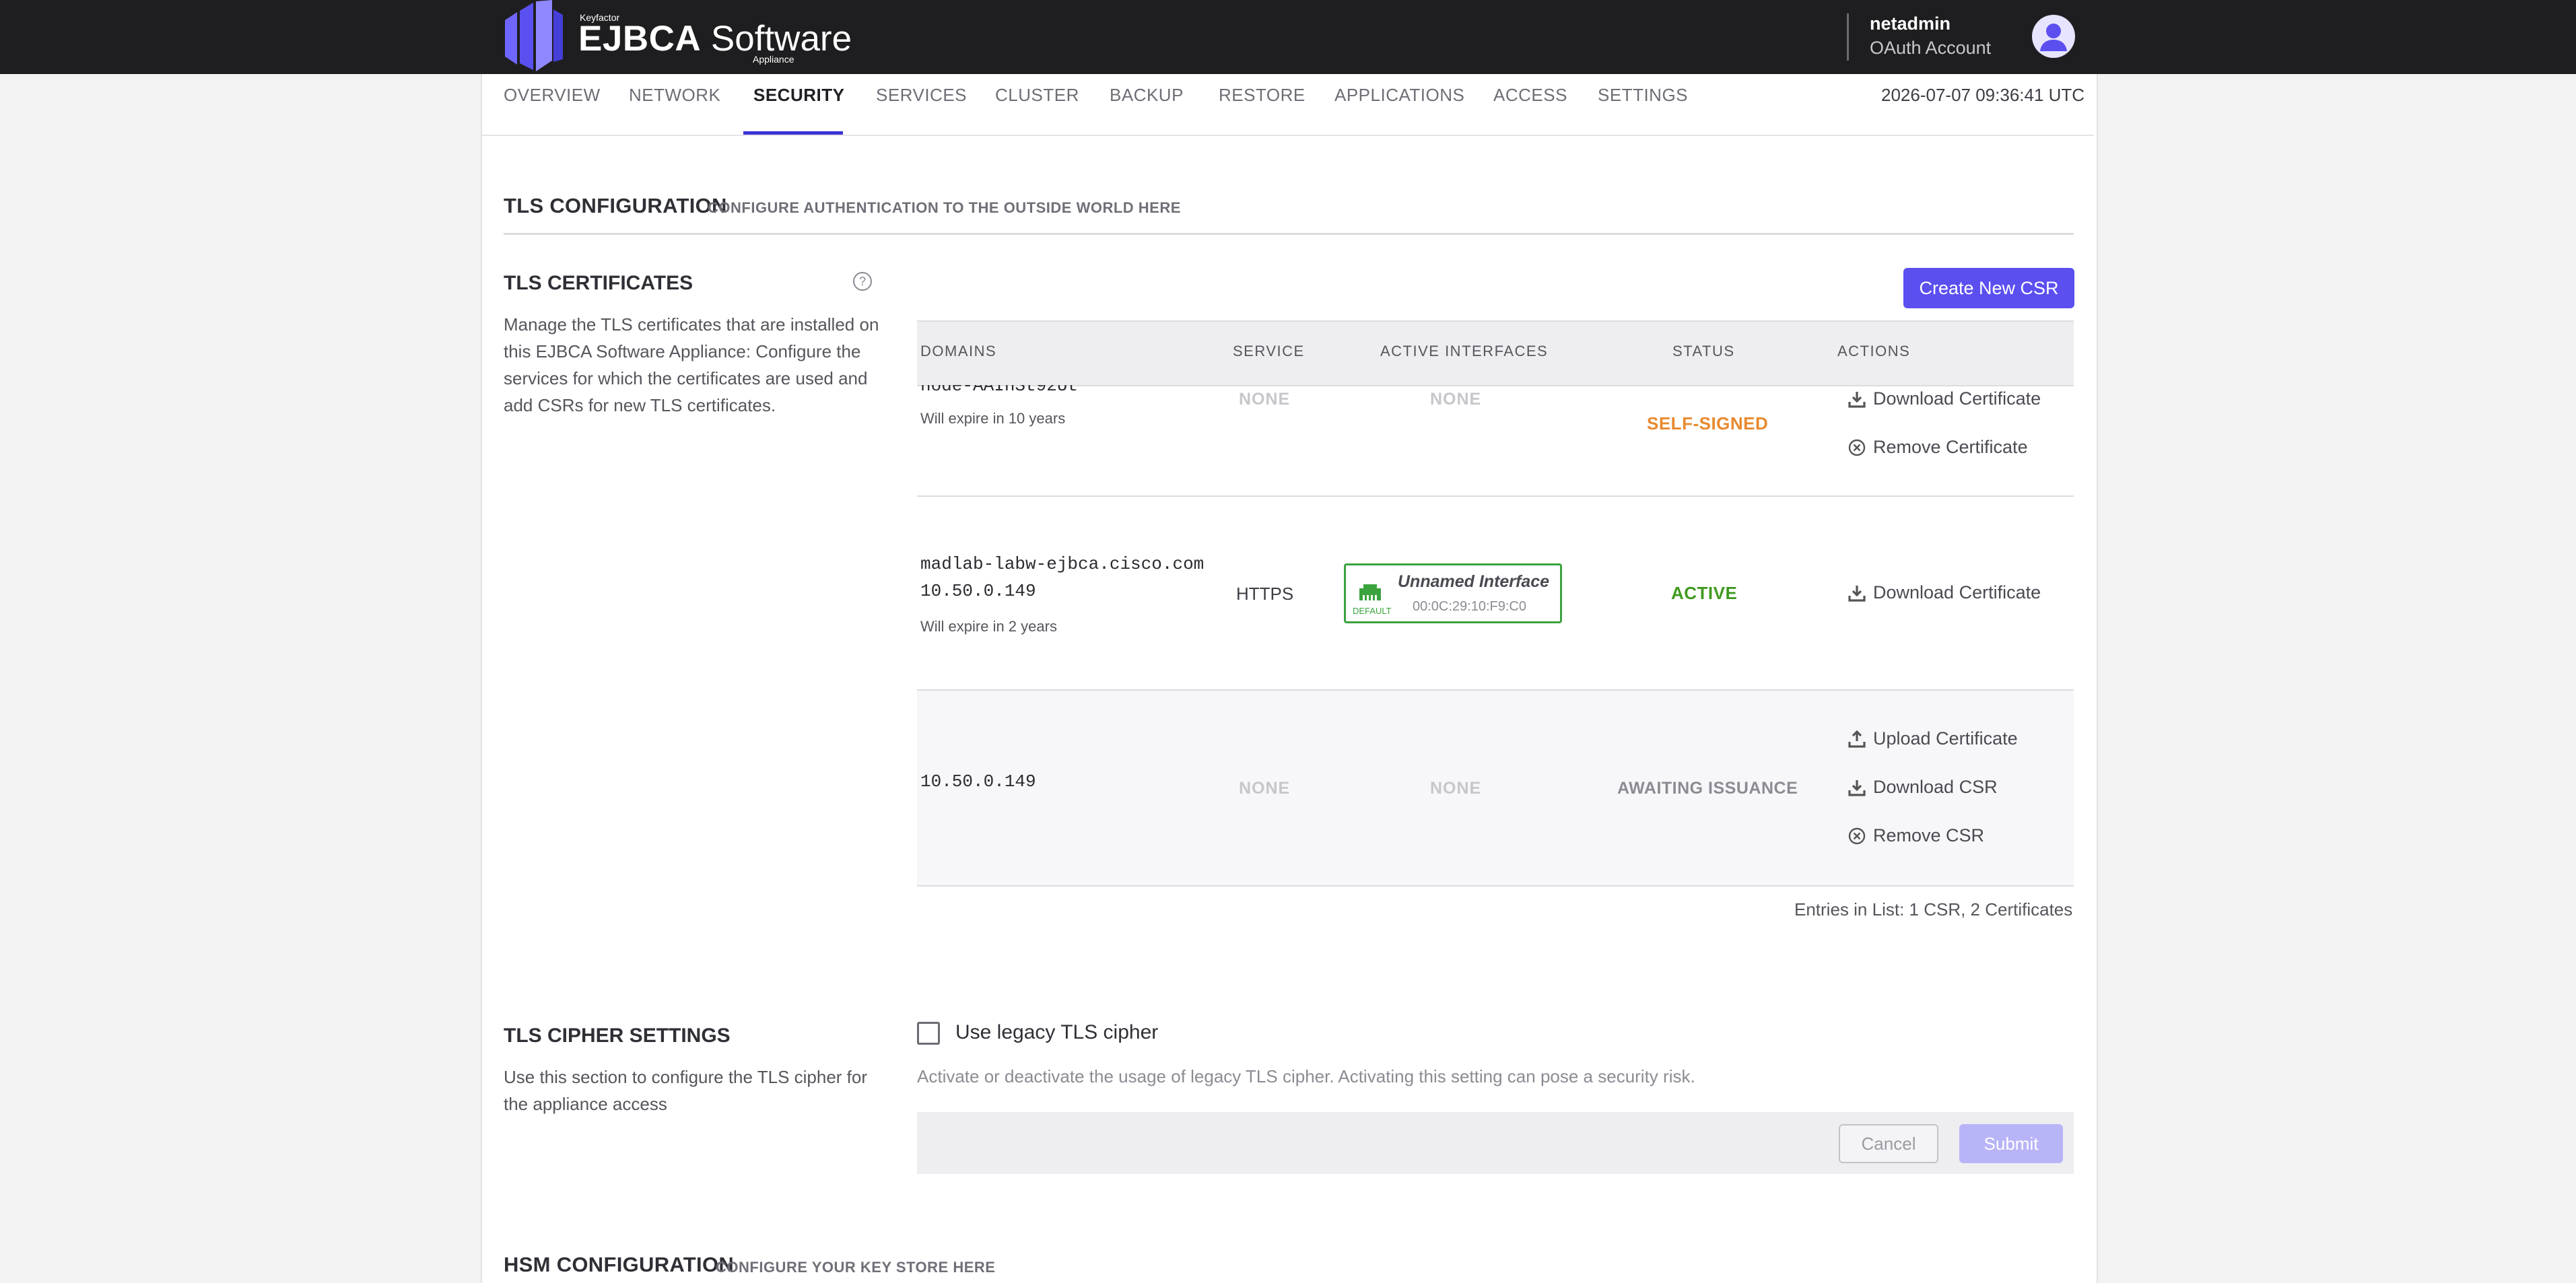  What do you see at coordinates (1703, 351) in the screenshot?
I see `column-header-status: STATUS` at bounding box center [1703, 351].